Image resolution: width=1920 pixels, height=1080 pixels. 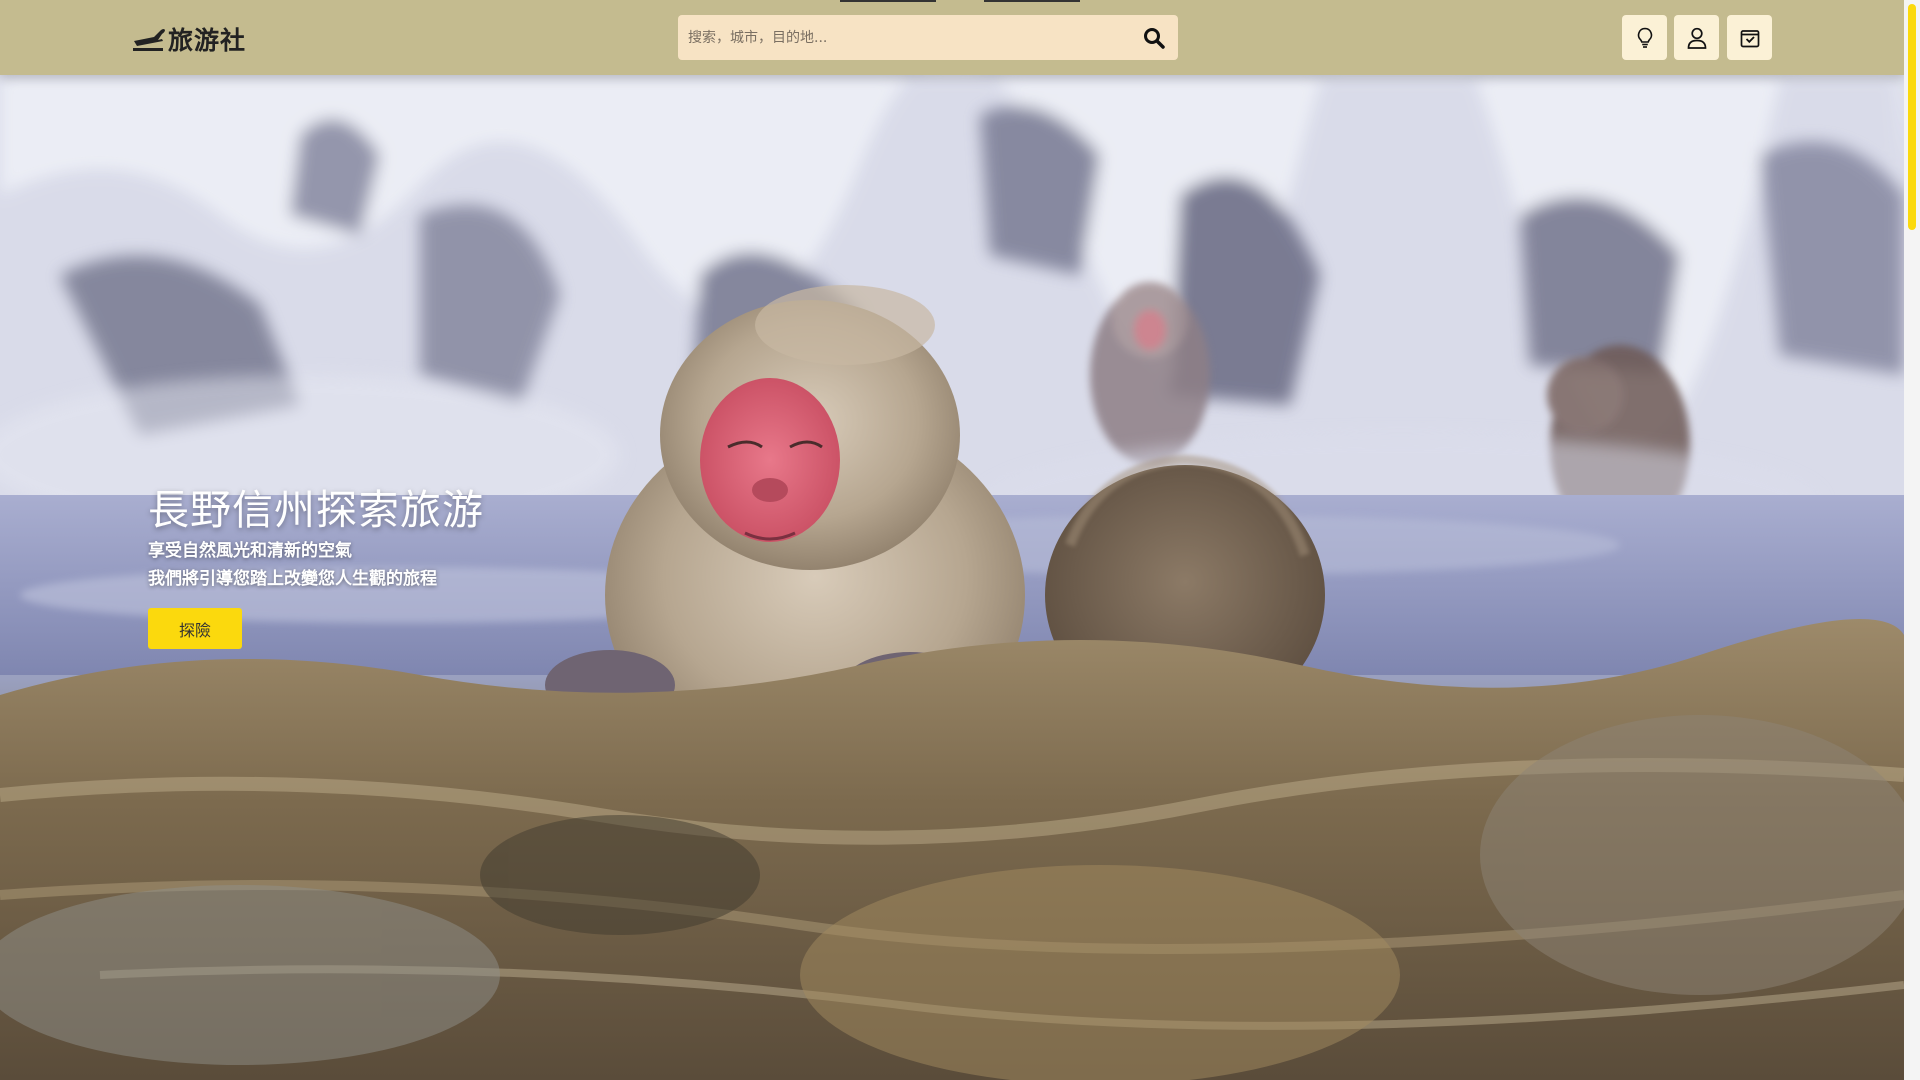 I want to click on lightbulb-icon, so click(x=1644, y=37).